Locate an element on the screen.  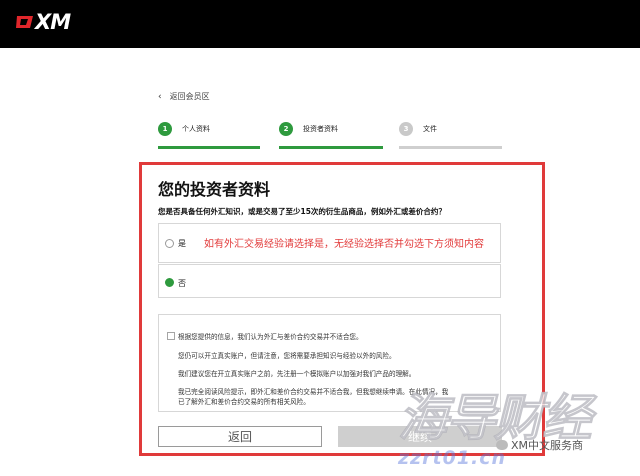
disclaimer-line: 您仍可以开立真实账户，但请注意，您将需要承担知识与经验以外的风险。 is located at coordinates (287, 356).